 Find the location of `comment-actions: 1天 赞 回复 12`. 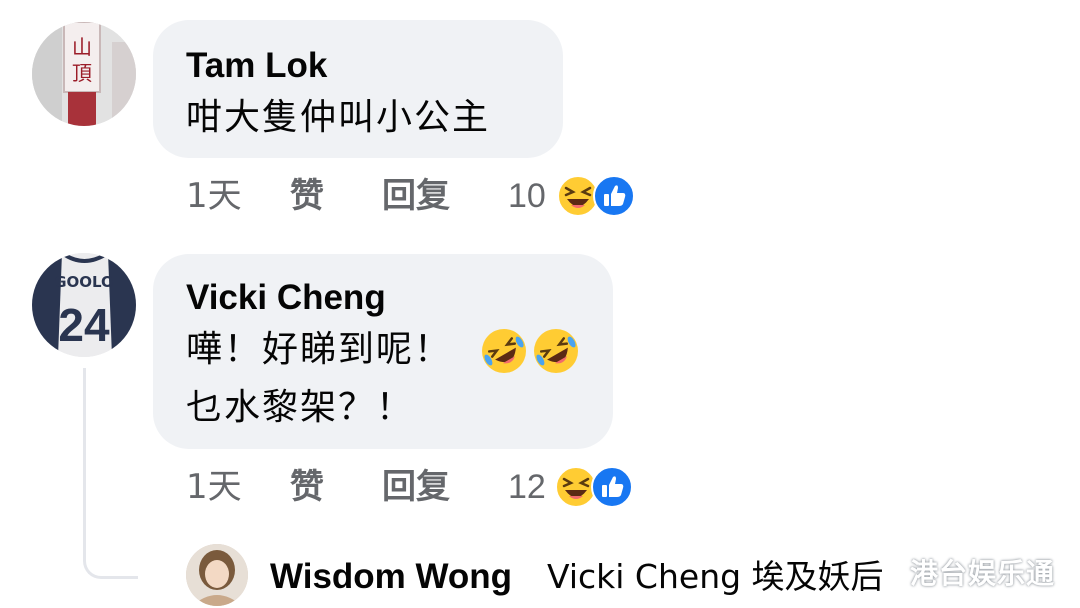

comment-actions: 1天 赞 回复 12 is located at coordinates (416, 487).